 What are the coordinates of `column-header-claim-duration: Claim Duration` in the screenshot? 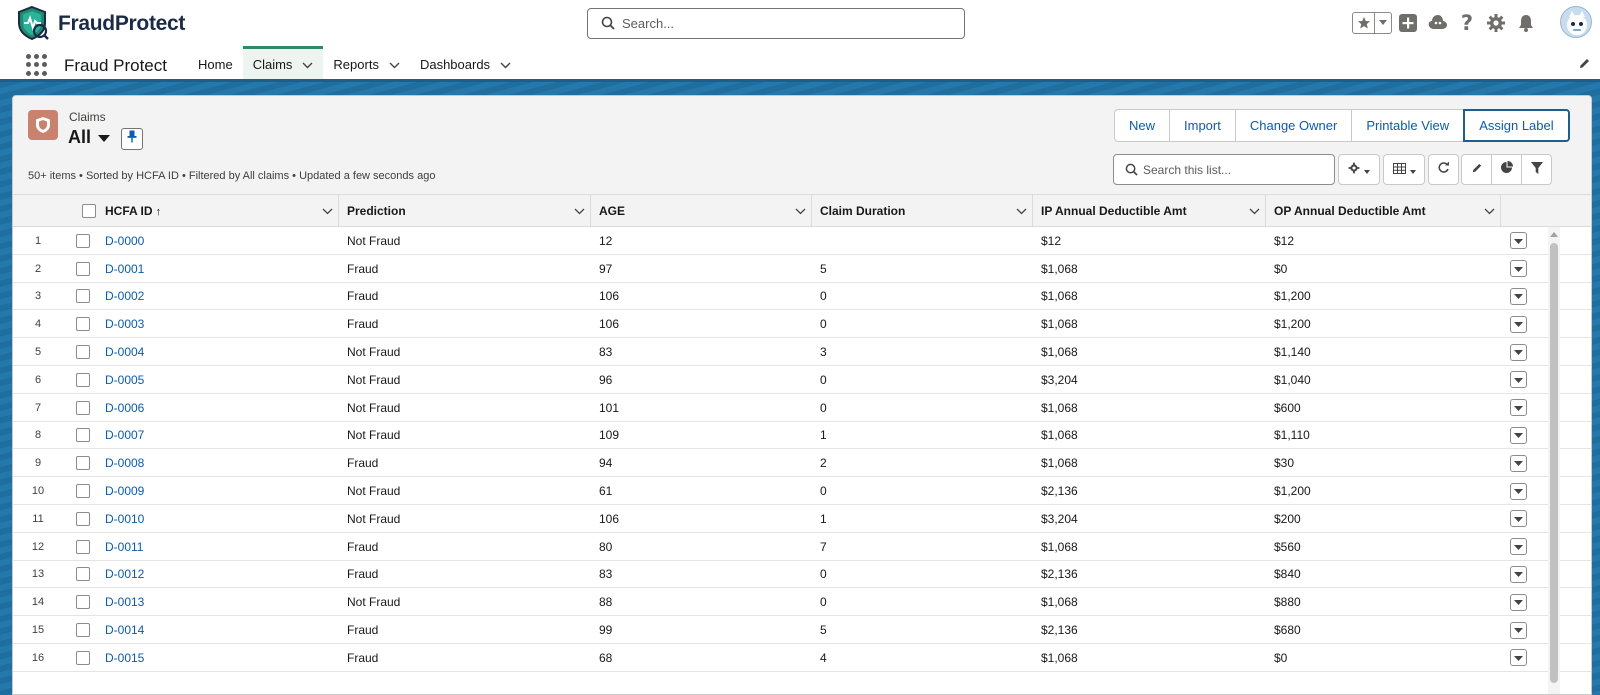 It's located at (922, 211).